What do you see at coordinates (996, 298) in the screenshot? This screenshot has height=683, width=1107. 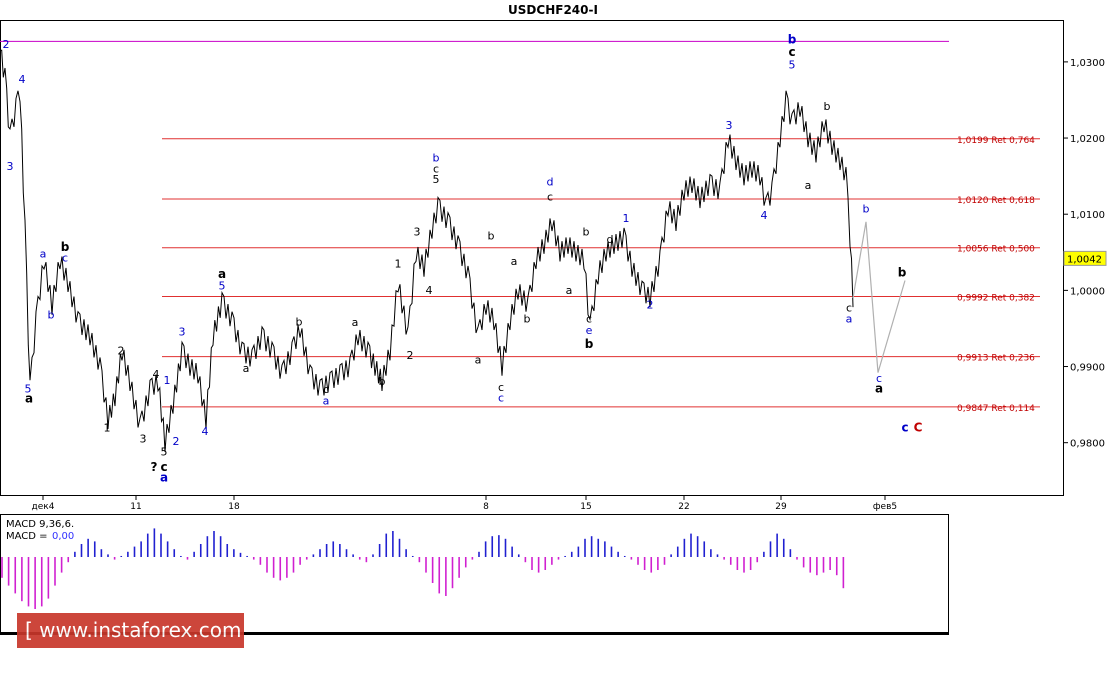 I see `fib-level-label: 0,9992 Ret 0,382` at bounding box center [996, 298].